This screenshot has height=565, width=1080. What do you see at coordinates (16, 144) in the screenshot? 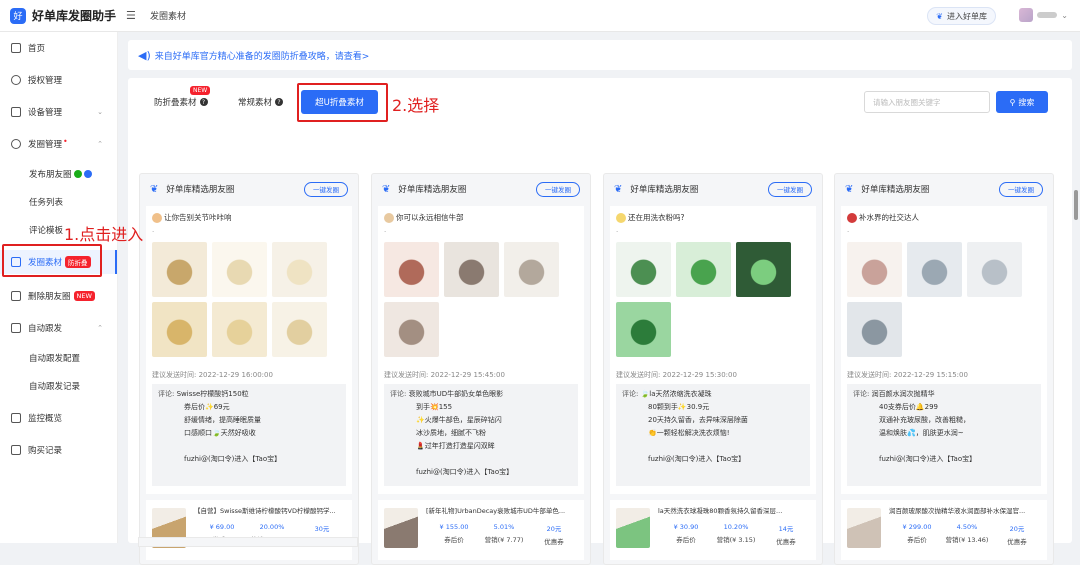
I see `gear-icon` at bounding box center [16, 144].